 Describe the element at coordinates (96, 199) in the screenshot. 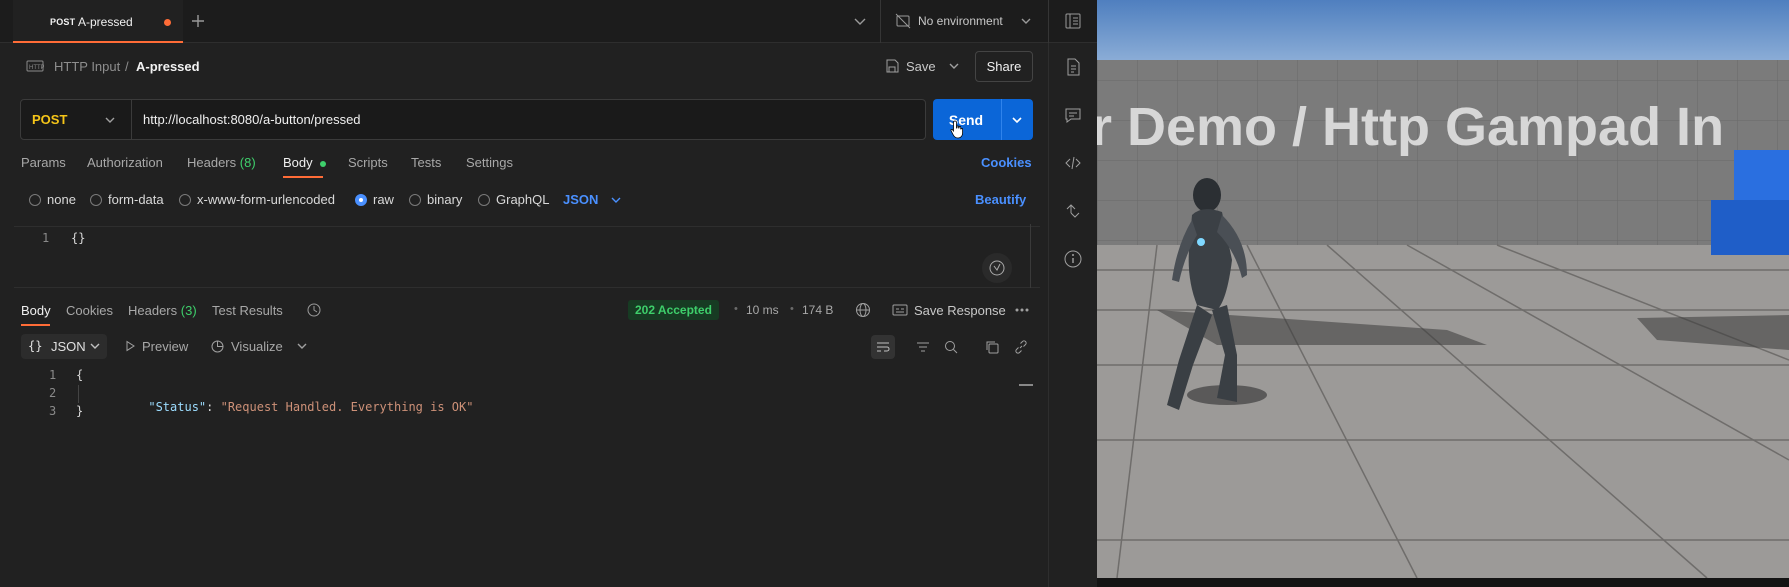

I see `radio-form-data-circle` at that location.